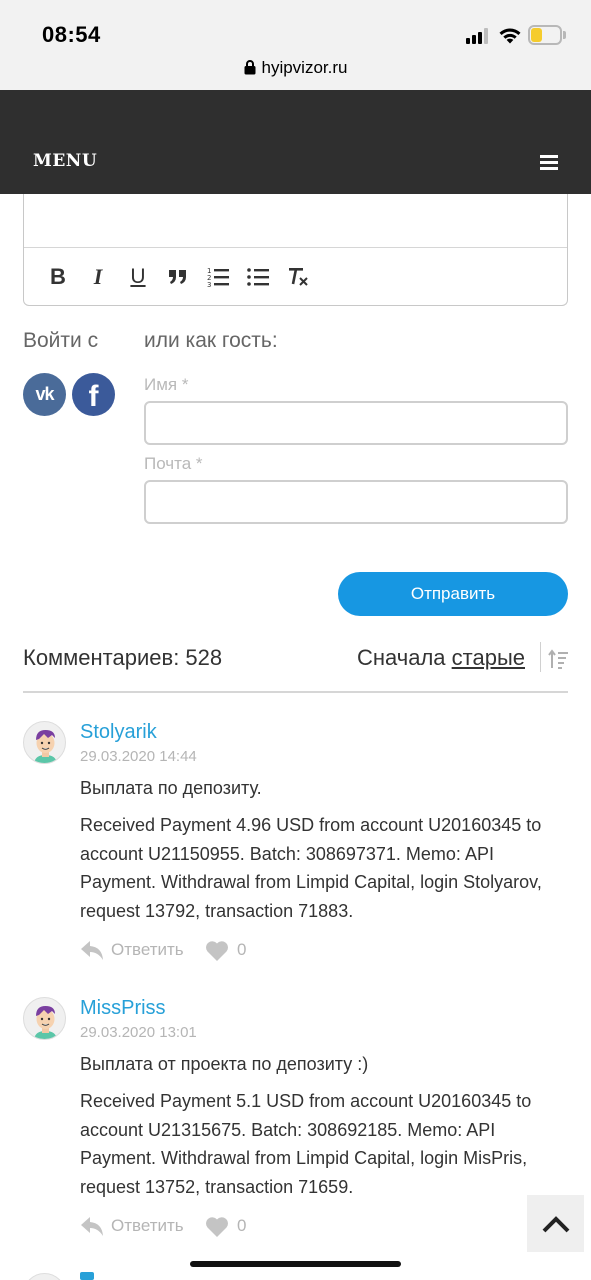 This screenshot has width=591, height=1280. I want to click on italic-button: I, so click(98, 277).